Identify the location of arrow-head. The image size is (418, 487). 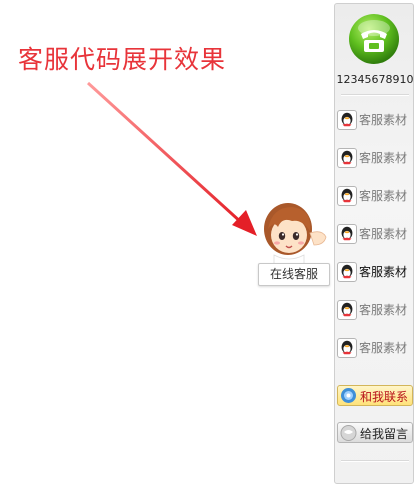
(244, 223).